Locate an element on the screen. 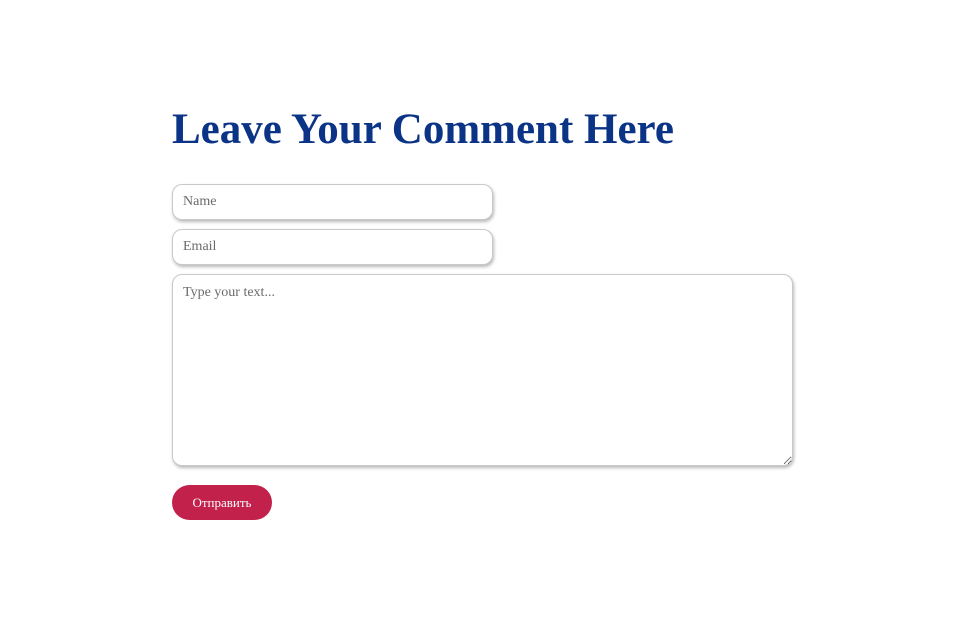 Image resolution: width=954 pixels, height=627 pixels. name-input is located at coordinates (332, 202).